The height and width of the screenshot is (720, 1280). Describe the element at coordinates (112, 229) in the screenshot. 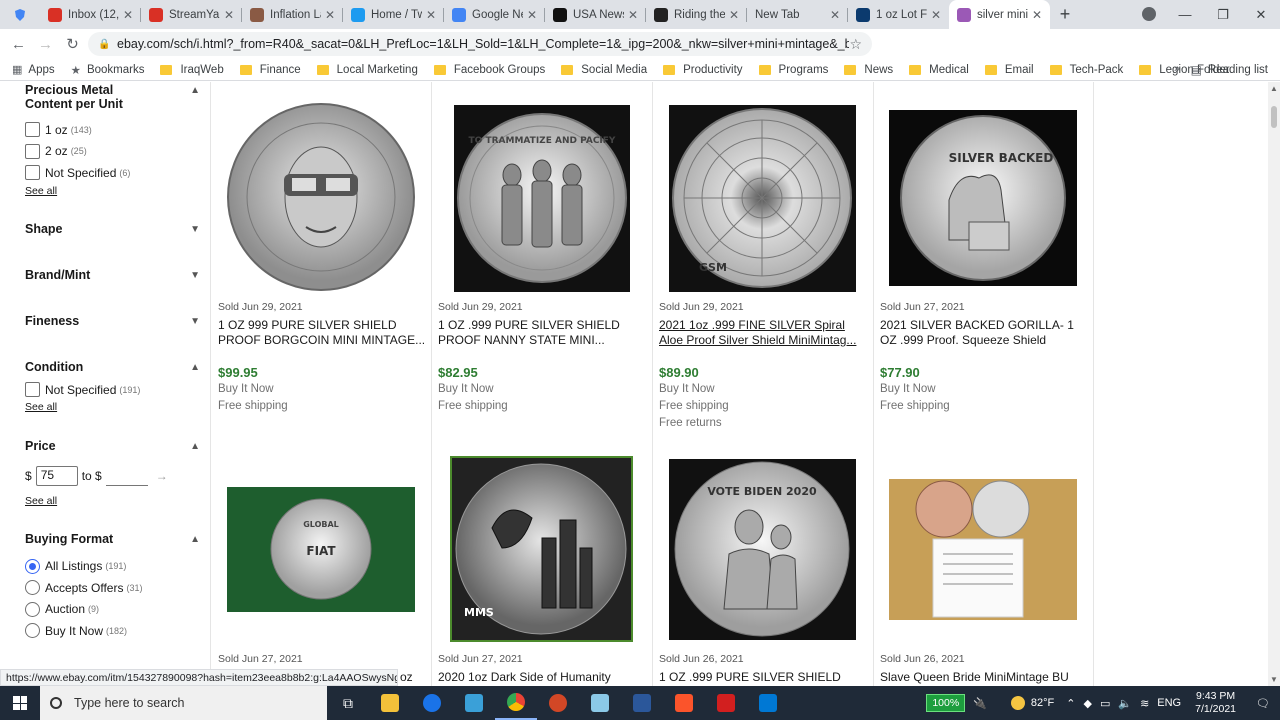

I see `facet-shape-header: Shape ▼` at that location.